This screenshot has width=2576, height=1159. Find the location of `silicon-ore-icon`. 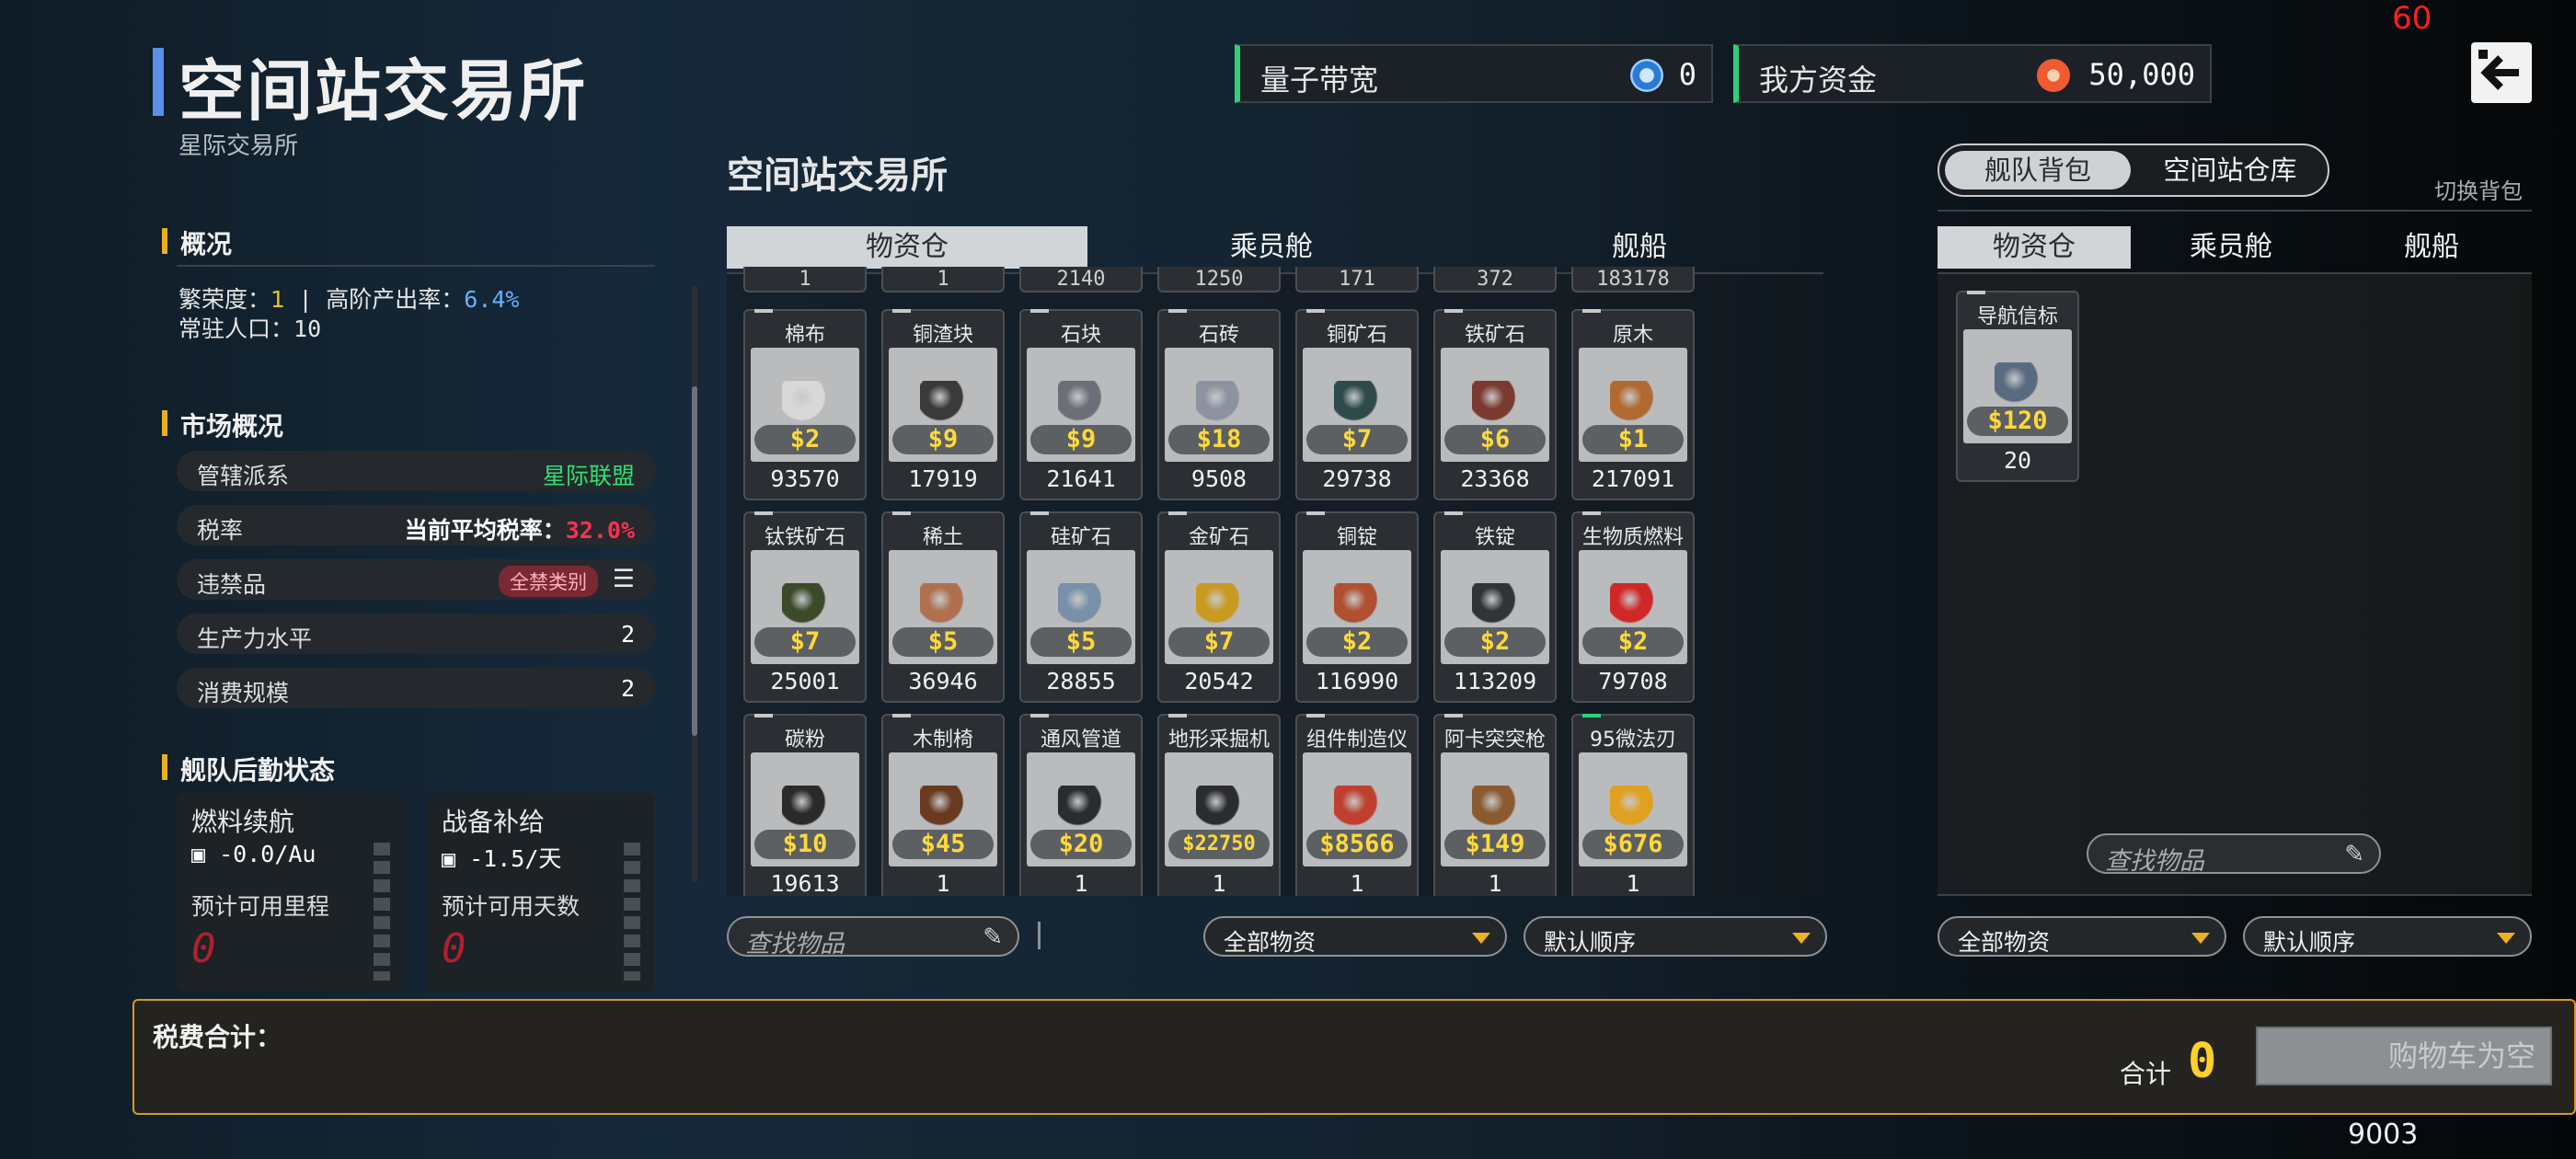

silicon-ore-icon is located at coordinates (1080, 603).